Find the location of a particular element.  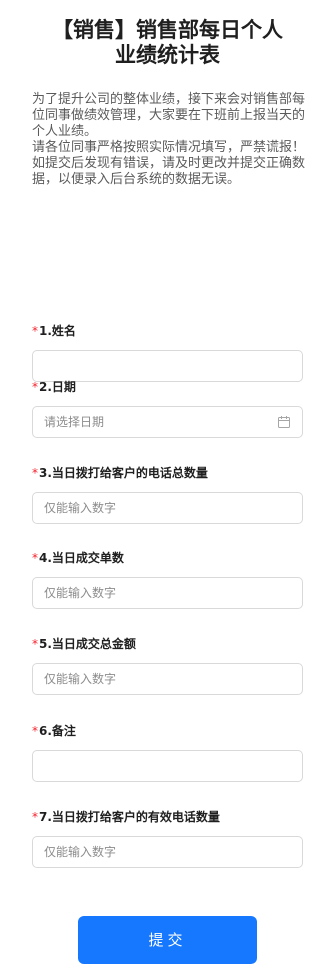

deals-count-input is located at coordinates (167, 593).